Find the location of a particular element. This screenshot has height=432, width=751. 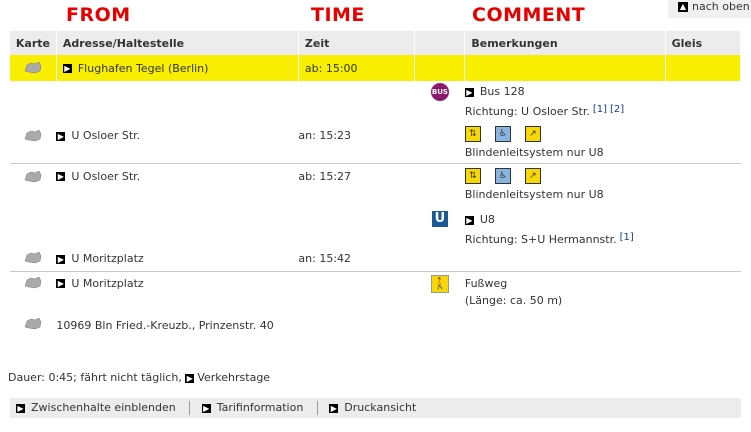

col-remarks: Bemerkungen is located at coordinates (565, 43).